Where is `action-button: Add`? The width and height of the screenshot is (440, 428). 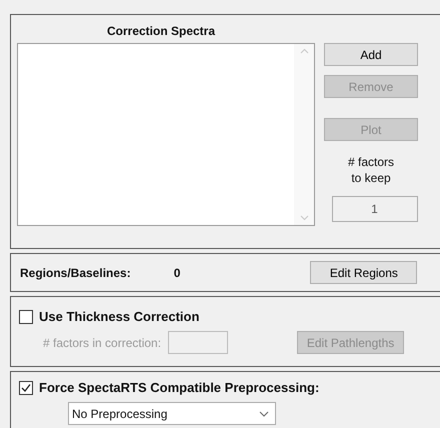 action-button: Add is located at coordinates (371, 54).